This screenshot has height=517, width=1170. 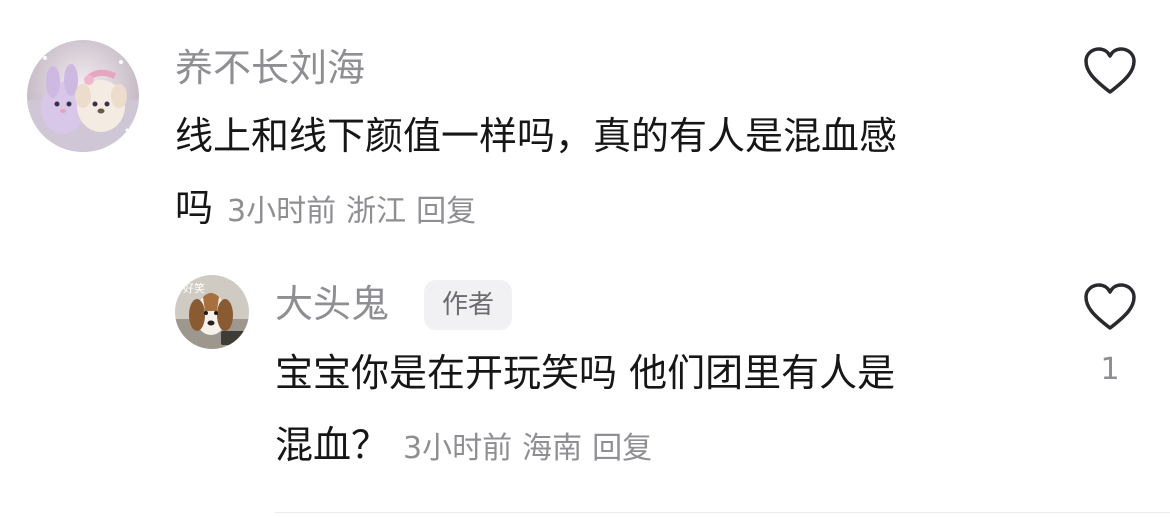 I want to click on avatar-caption: 好笑, so click(x=194, y=288).